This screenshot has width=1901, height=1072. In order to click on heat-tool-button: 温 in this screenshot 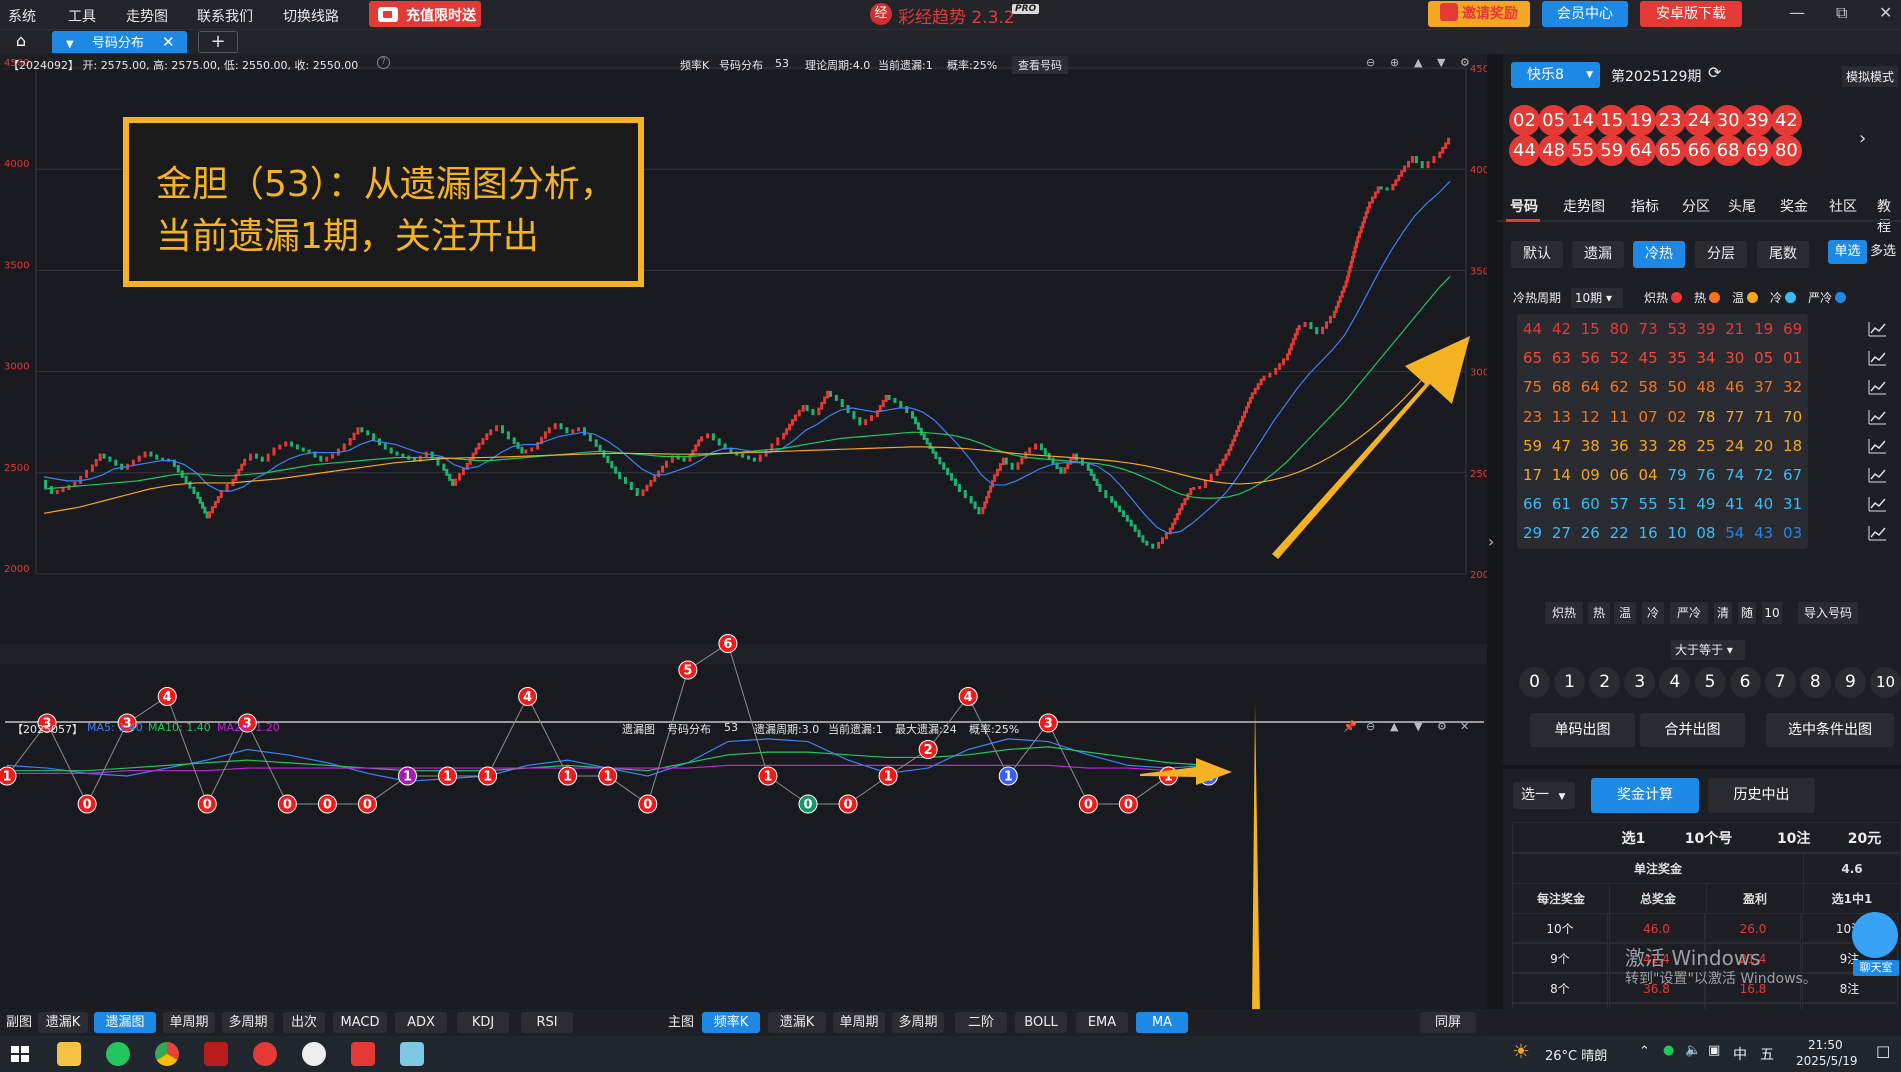, I will do `click(1625, 613)`.